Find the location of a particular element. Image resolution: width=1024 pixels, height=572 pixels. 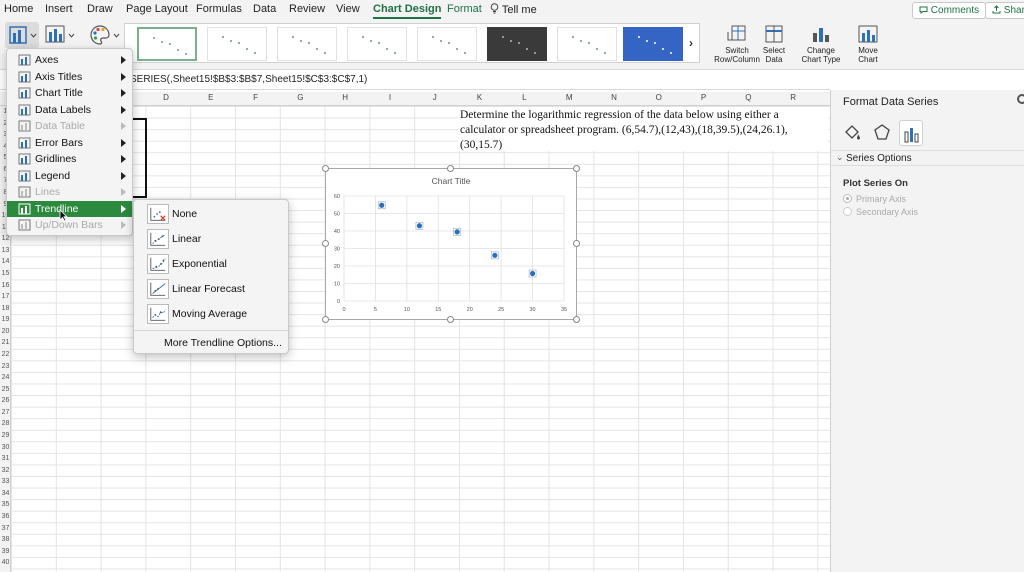

column-header: O is located at coordinates (659, 97).